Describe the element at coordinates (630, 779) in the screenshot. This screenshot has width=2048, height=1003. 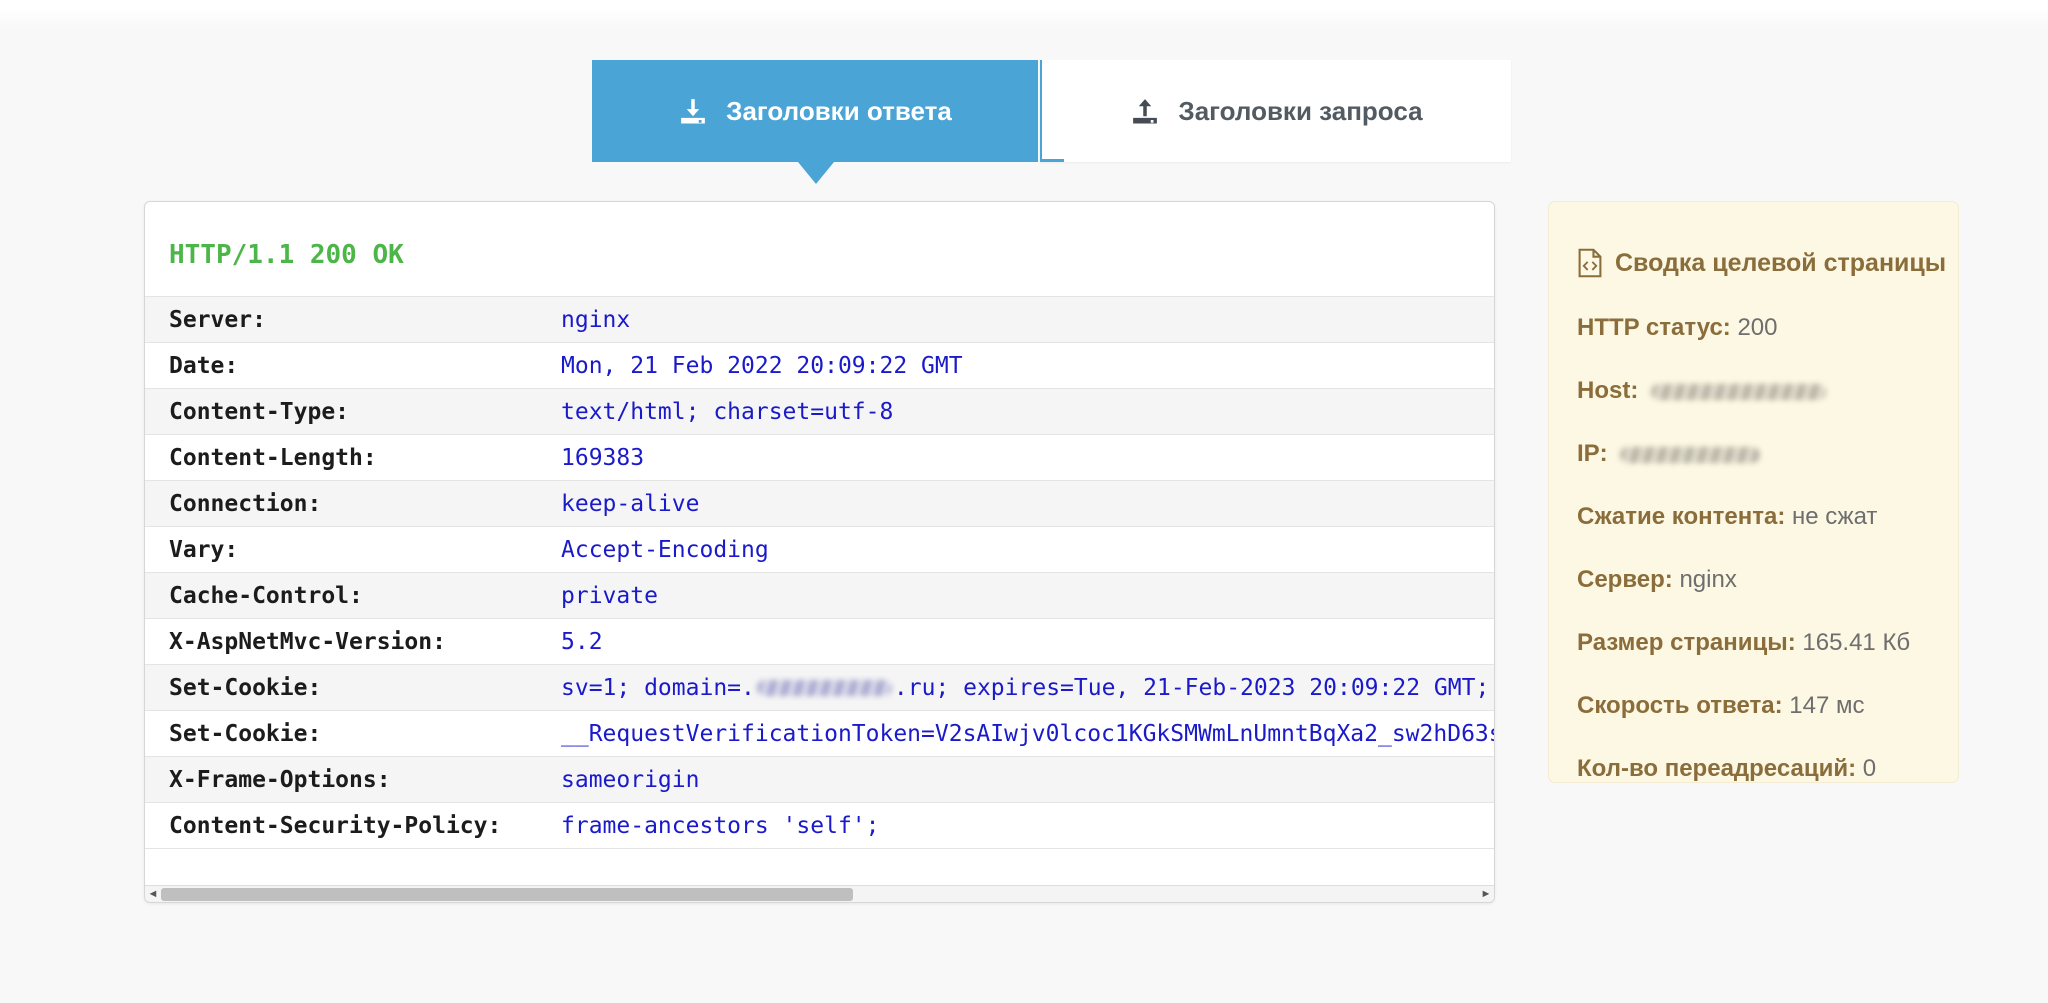
I see `header-value: sameorigin` at that location.